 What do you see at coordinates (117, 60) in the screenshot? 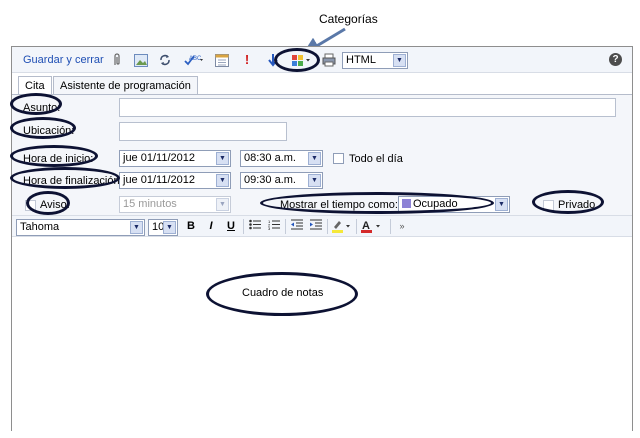
I see `attach-icon` at bounding box center [117, 60].